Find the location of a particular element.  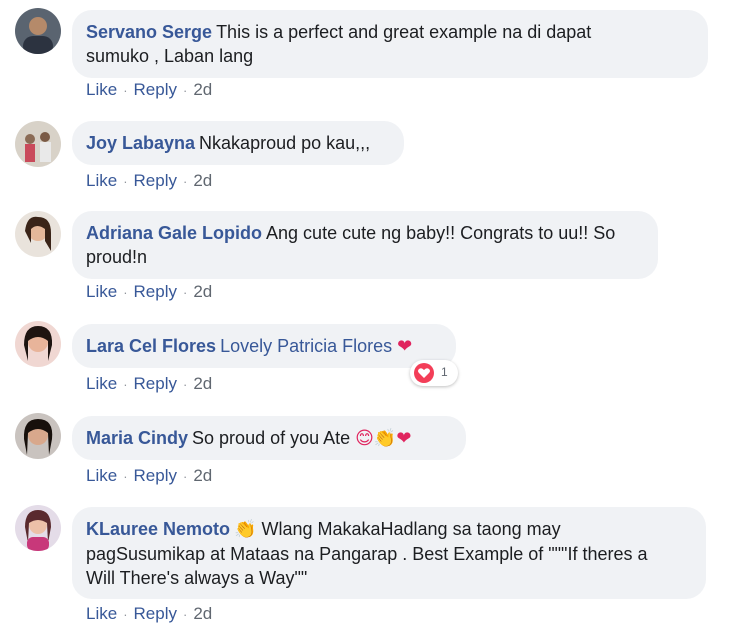

reaction-badge: 1 is located at coordinates (434, 373).